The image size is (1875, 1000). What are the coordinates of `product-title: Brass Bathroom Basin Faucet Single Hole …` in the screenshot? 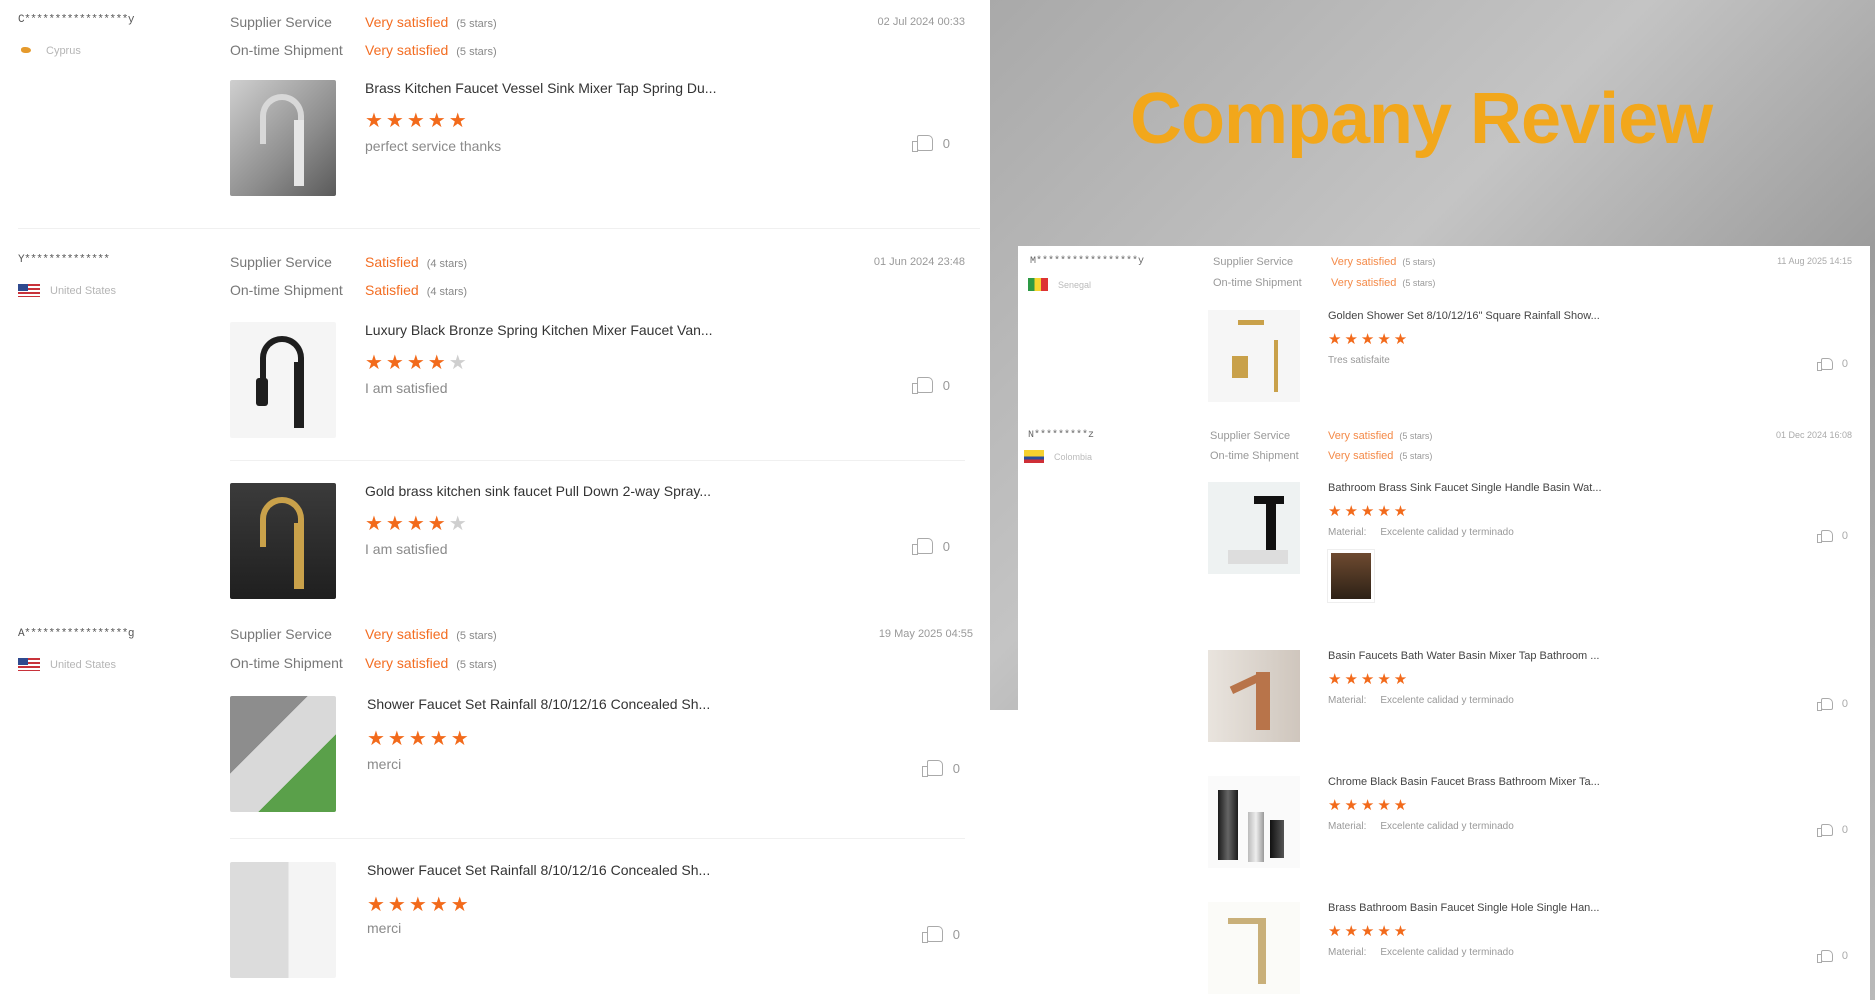 It's located at (1463, 908).